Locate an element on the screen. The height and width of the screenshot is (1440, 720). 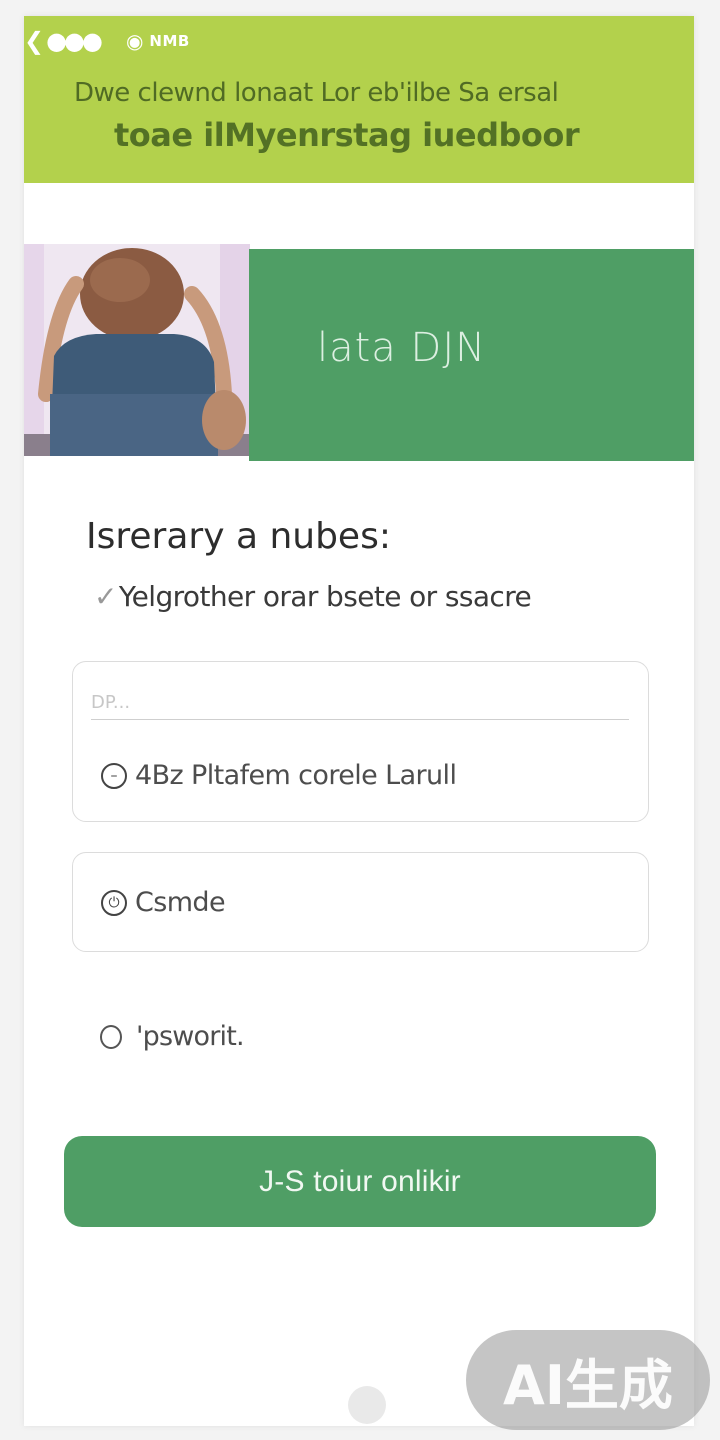
input-card-1: – 4Bz Pltafem corele Larull is located at coordinates (360, 741).